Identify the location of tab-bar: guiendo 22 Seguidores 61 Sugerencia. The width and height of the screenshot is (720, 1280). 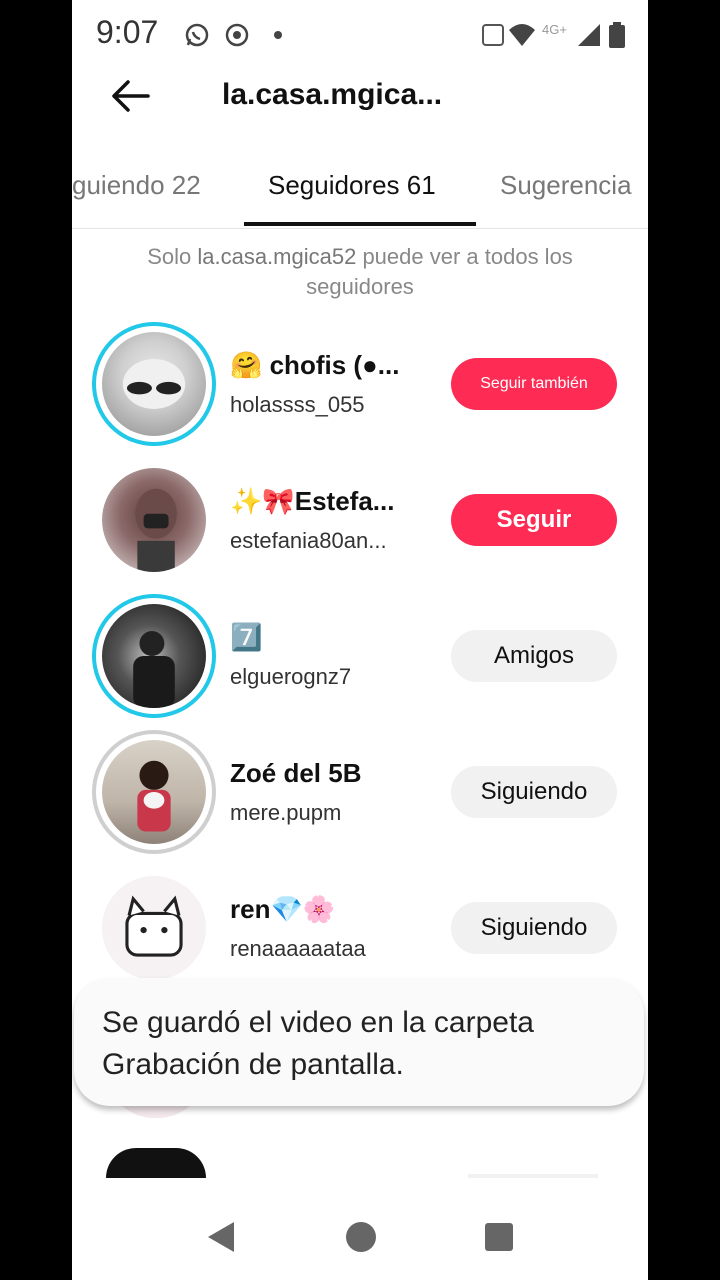
(360, 194).